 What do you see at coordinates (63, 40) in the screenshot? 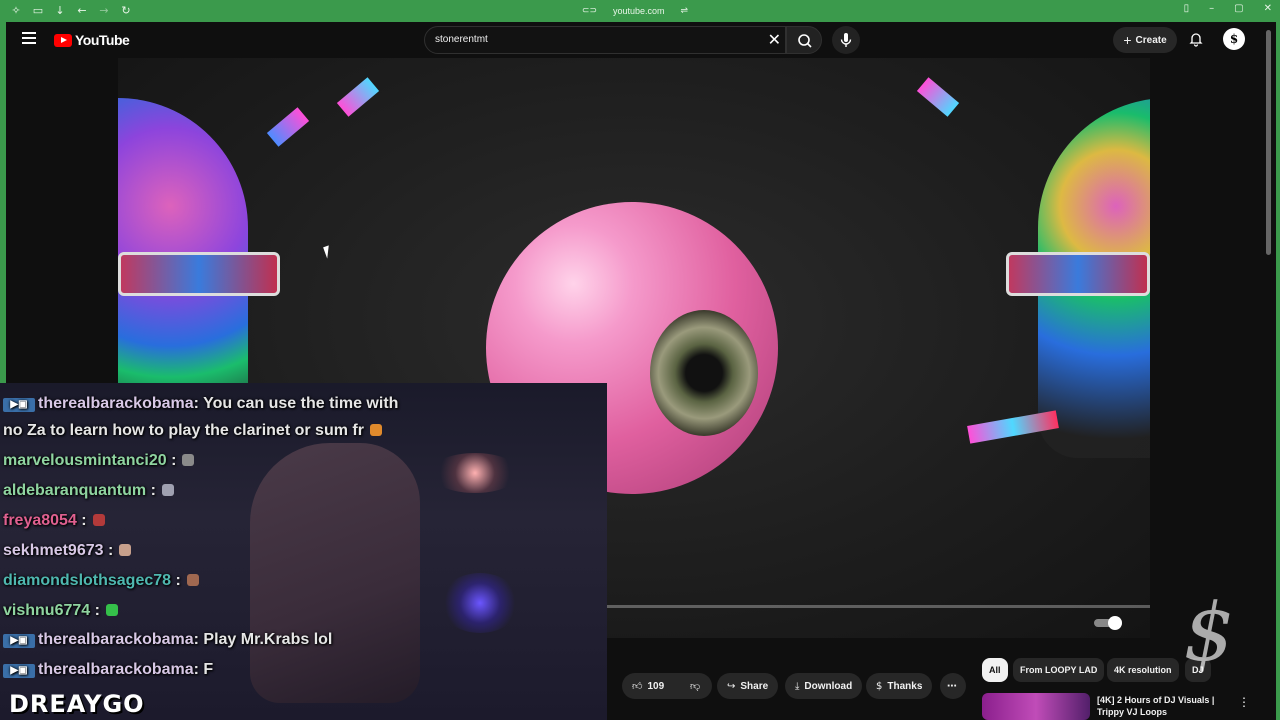
I see `youtube-play-icon` at bounding box center [63, 40].